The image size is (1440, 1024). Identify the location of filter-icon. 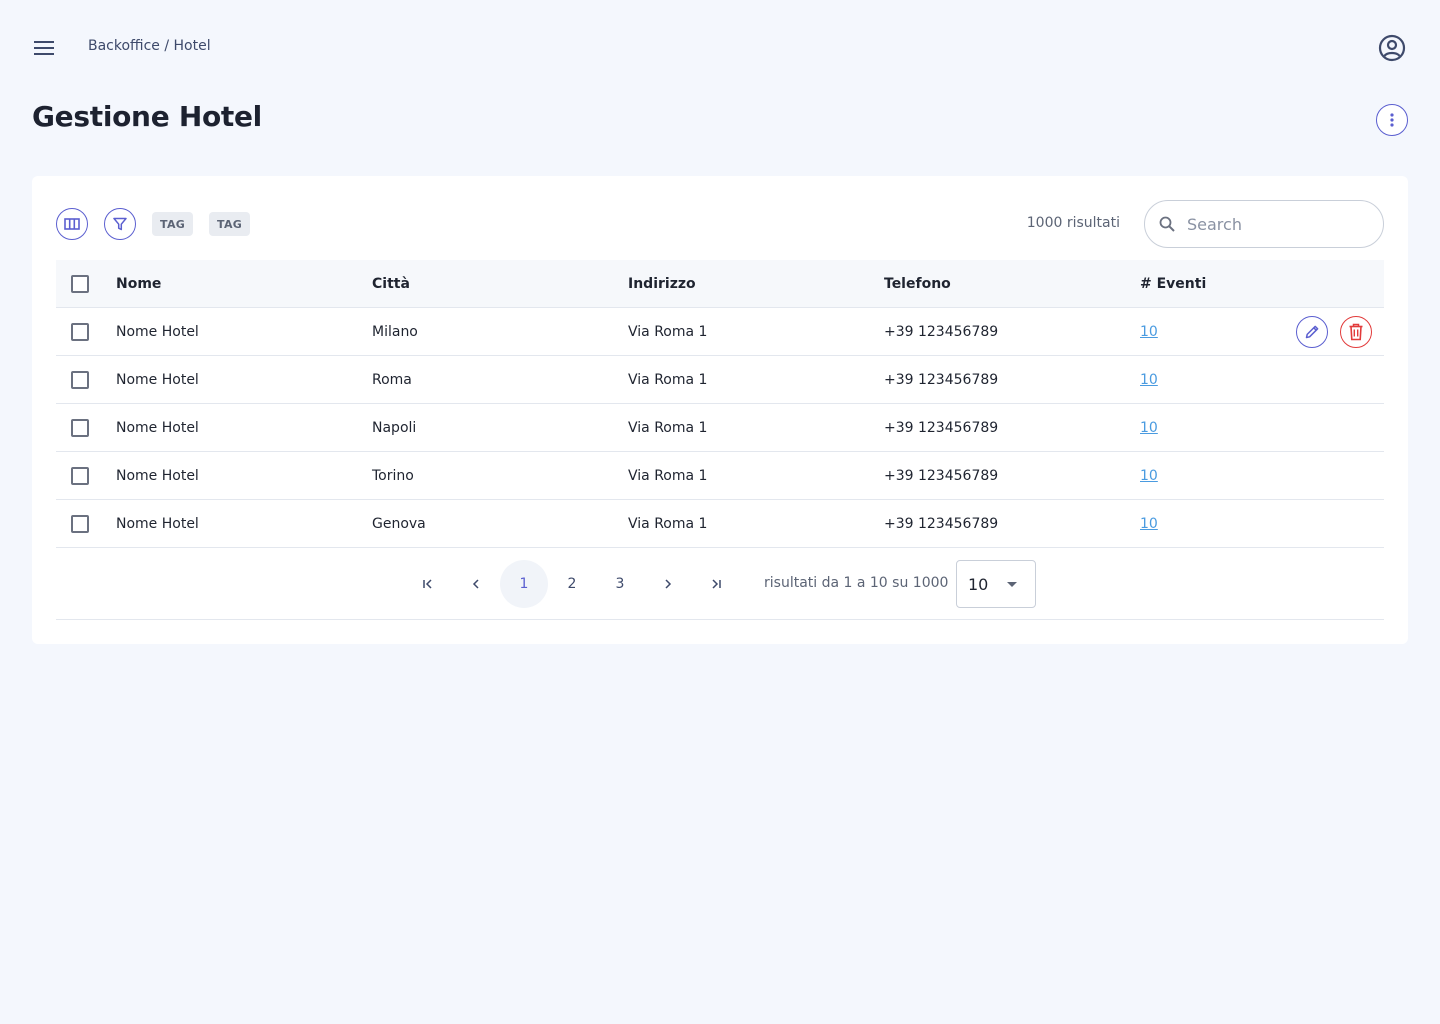
(120, 224).